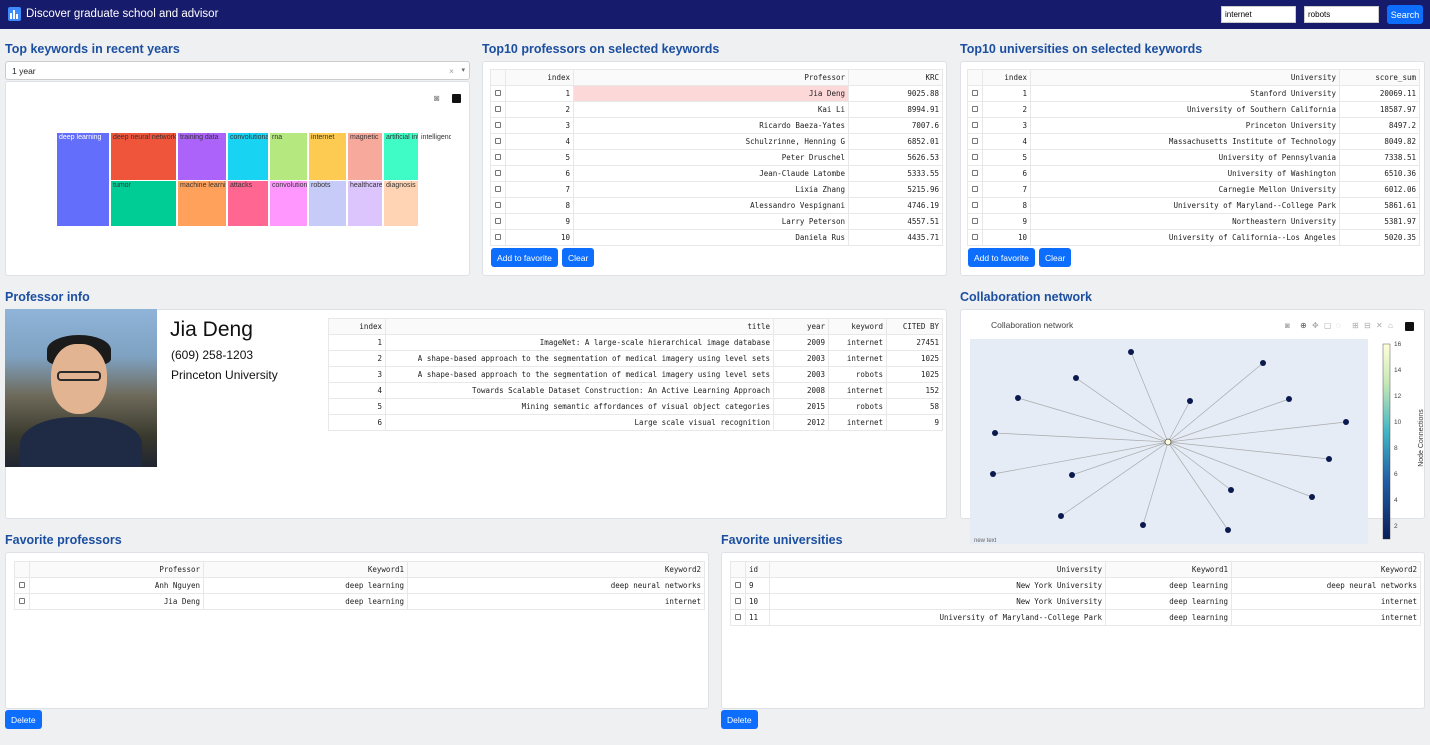 Image resolution: width=1430 pixels, height=745 pixels. What do you see at coordinates (1328, 325) in the screenshot?
I see `box-select-icon: ▢` at bounding box center [1328, 325].